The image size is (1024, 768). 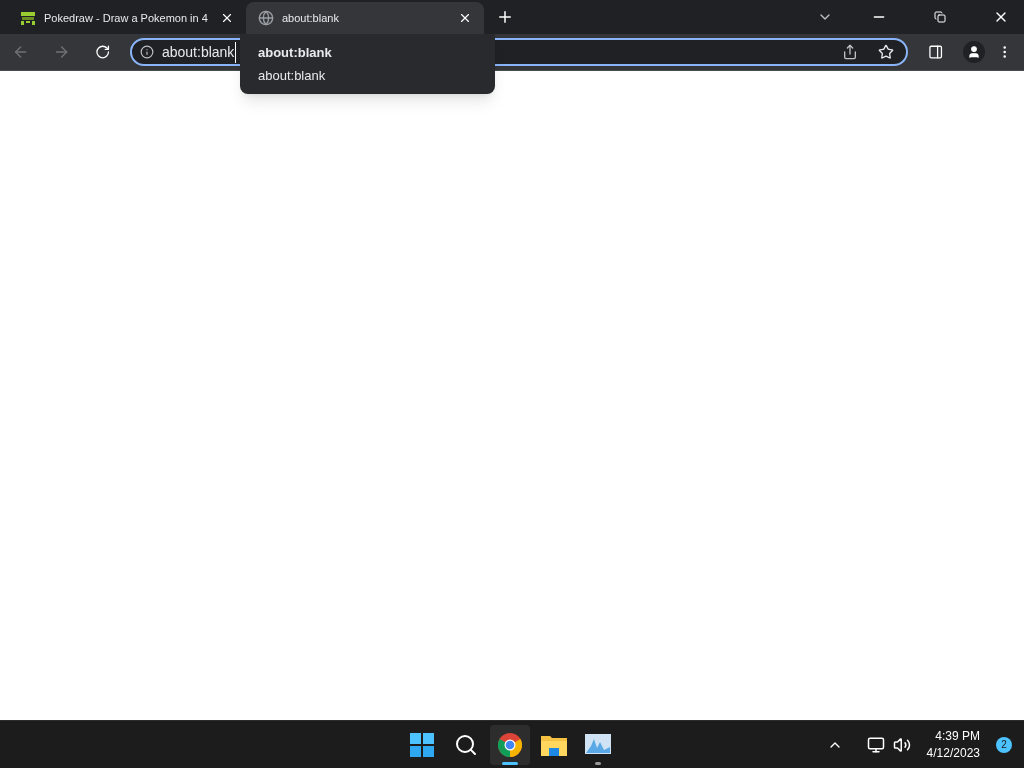 I want to click on folder-icon, so click(x=554, y=744).